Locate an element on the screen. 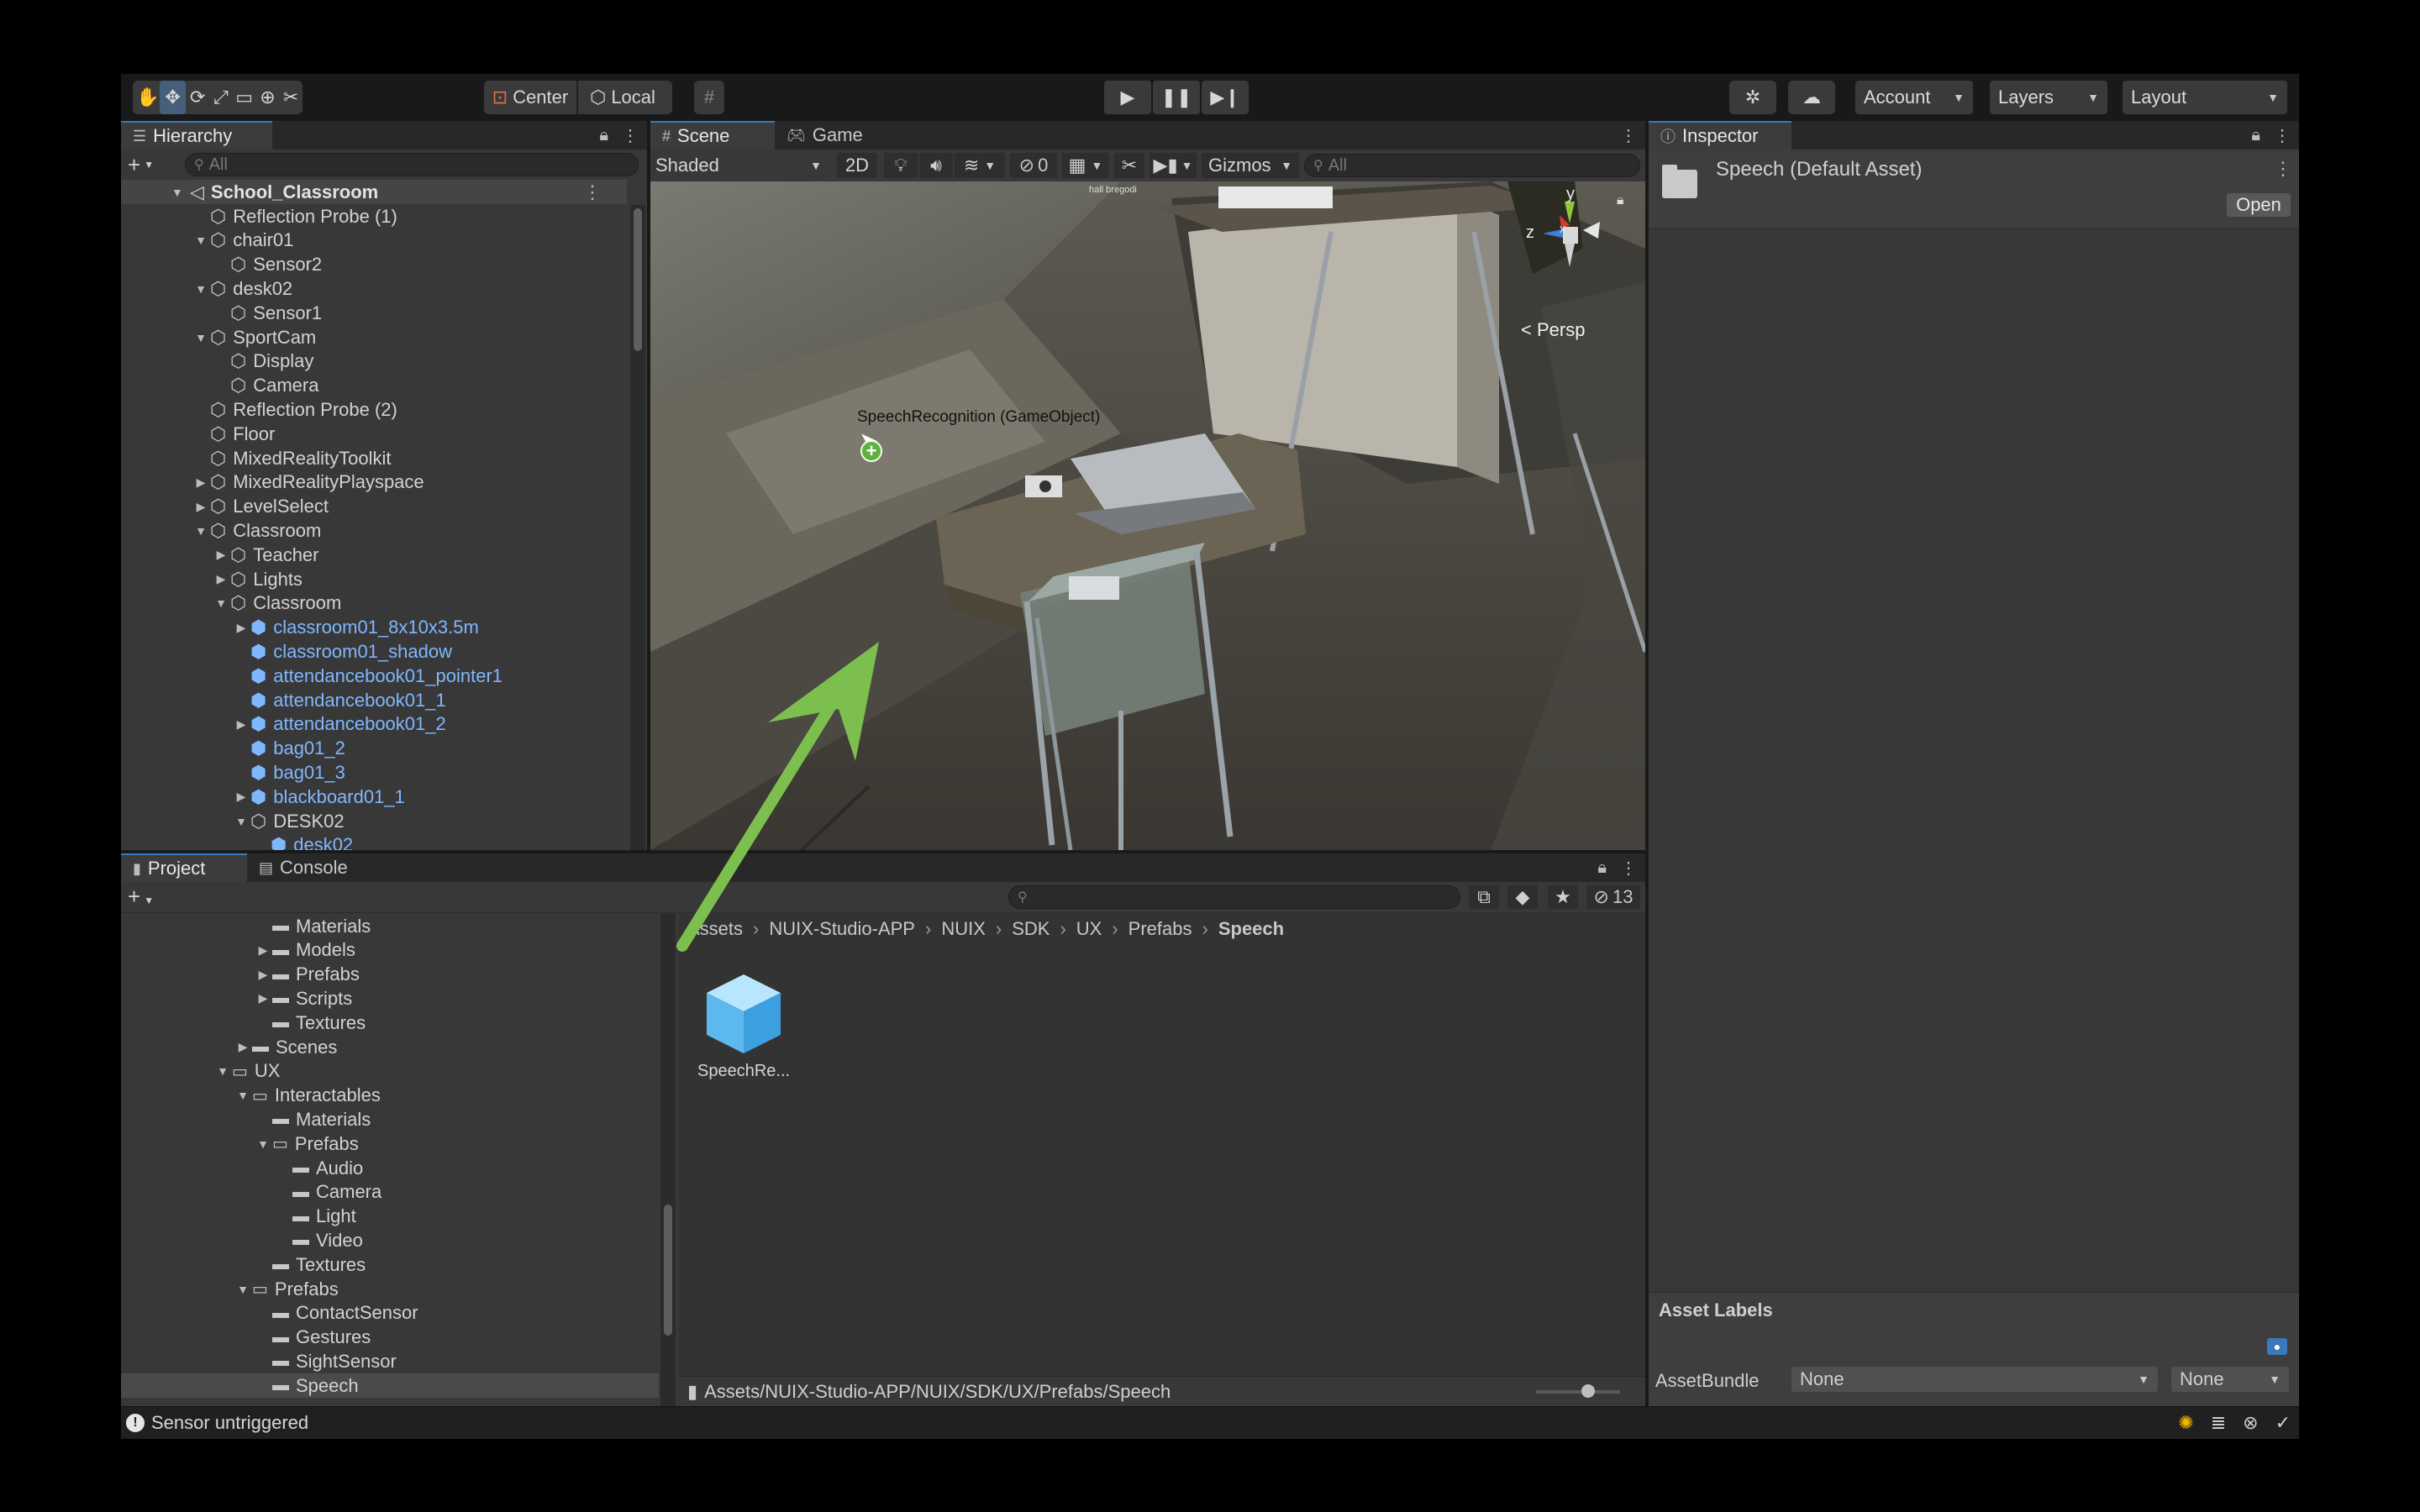 The height and width of the screenshot is (1512, 2420). step-button: ▶❙ is located at coordinates (1225, 97).